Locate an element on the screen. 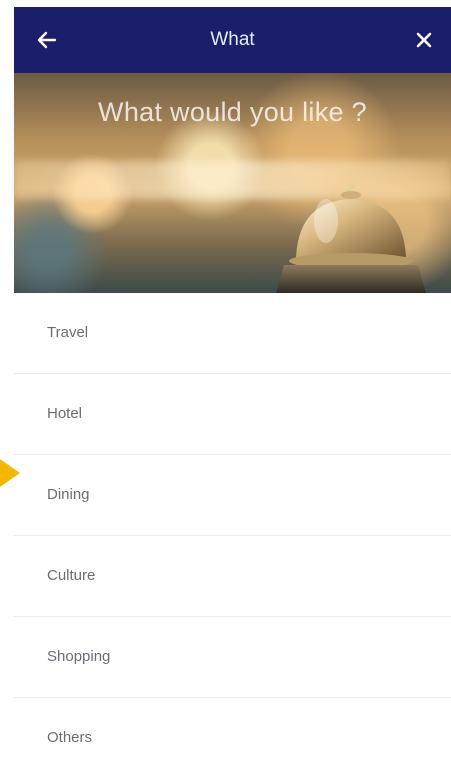 The image size is (451, 769). list-item-label: Dining is located at coordinates (68, 494).